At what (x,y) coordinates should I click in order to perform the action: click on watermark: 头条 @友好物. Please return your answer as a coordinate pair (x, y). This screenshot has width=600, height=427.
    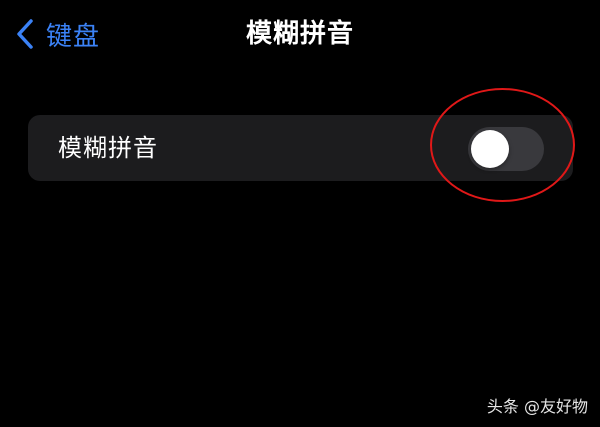
    Looking at the image, I should click on (537, 406).